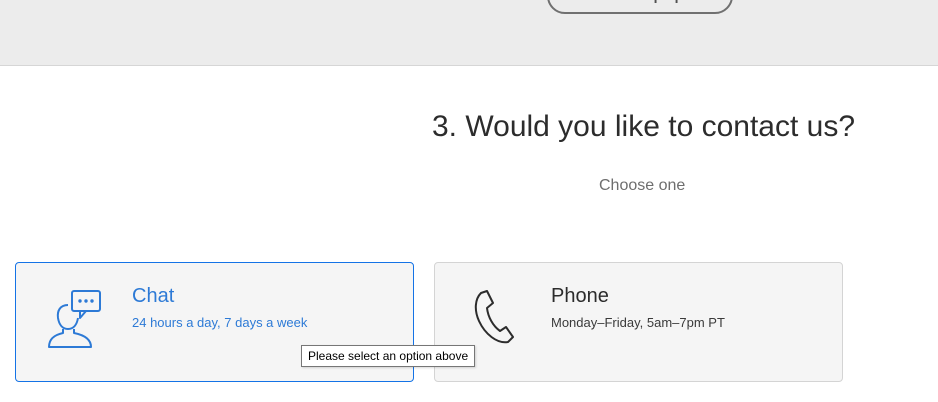  Describe the element at coordinates (644, 126) in the screenshot. I see `section-title: 3. Would you like to contact us?` at that location.